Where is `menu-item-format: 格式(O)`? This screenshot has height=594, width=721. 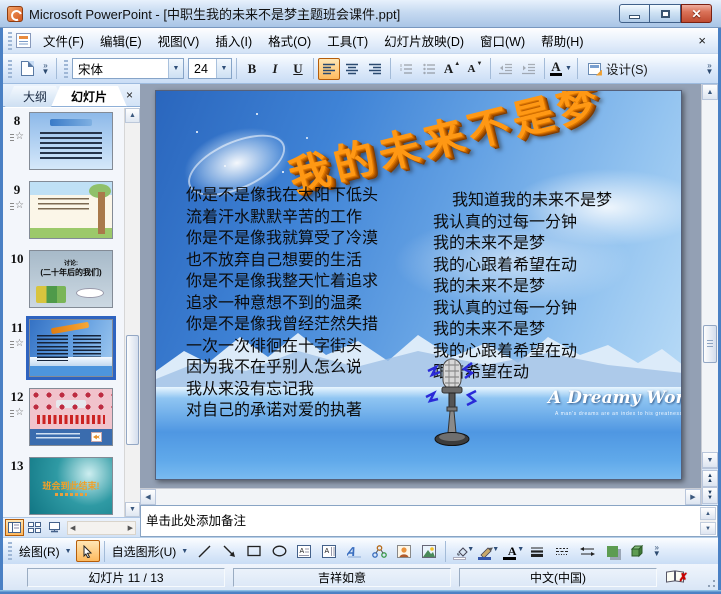
menu-item-format: 格式(O) is located at coordinates (289, 40).